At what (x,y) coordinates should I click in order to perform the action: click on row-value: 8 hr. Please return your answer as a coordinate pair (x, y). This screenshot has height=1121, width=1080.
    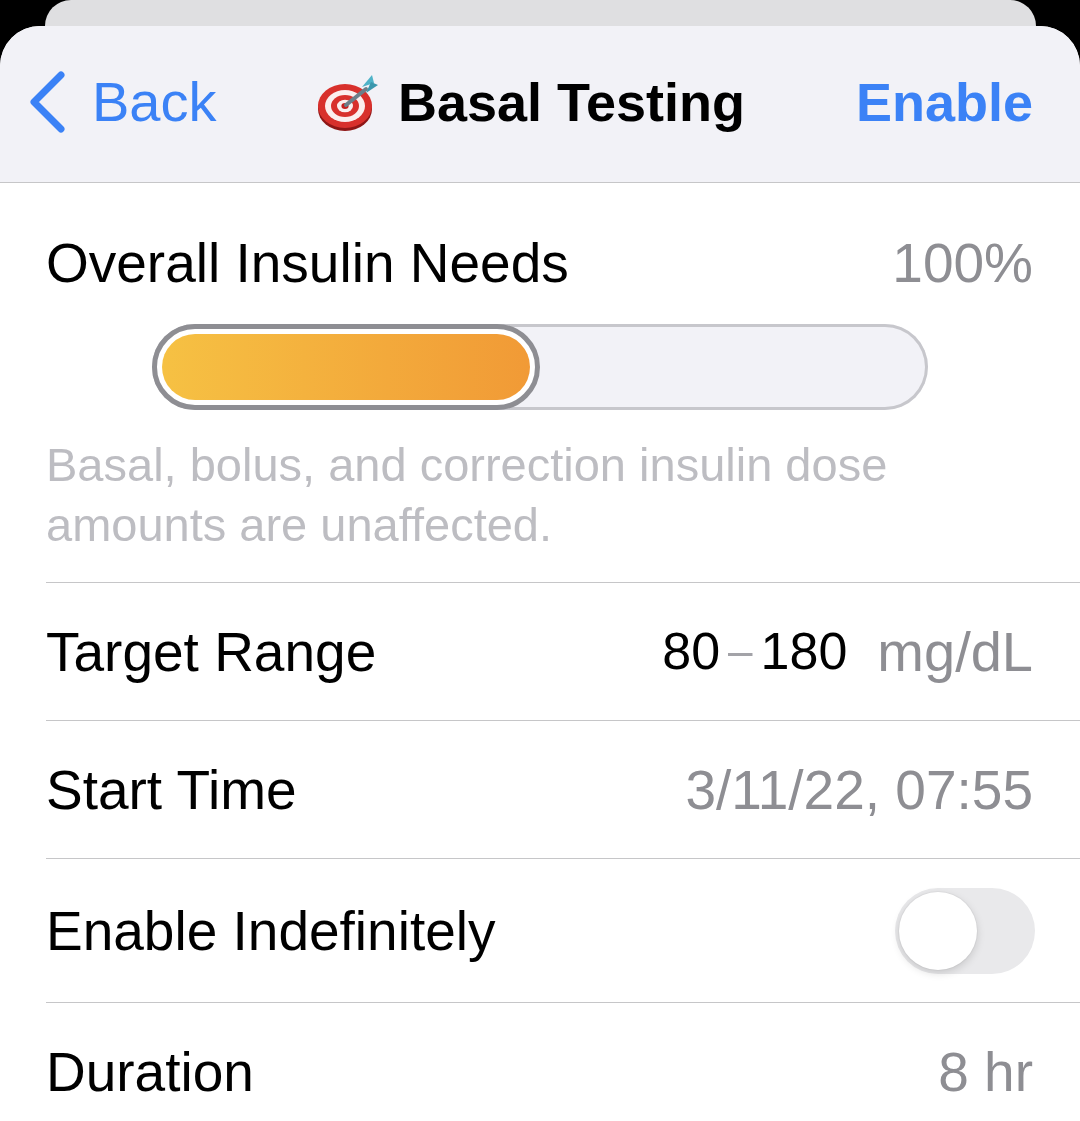
    Looking at the image, I should click on (985, 1072).